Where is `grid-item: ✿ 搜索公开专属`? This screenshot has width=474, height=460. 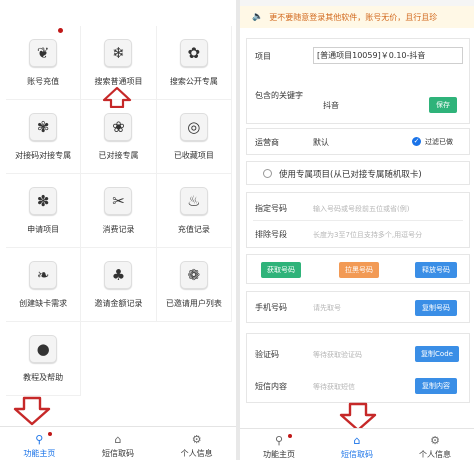
grid-item: ✿ 搜索公开专属 is located at coordinates (194, 63).